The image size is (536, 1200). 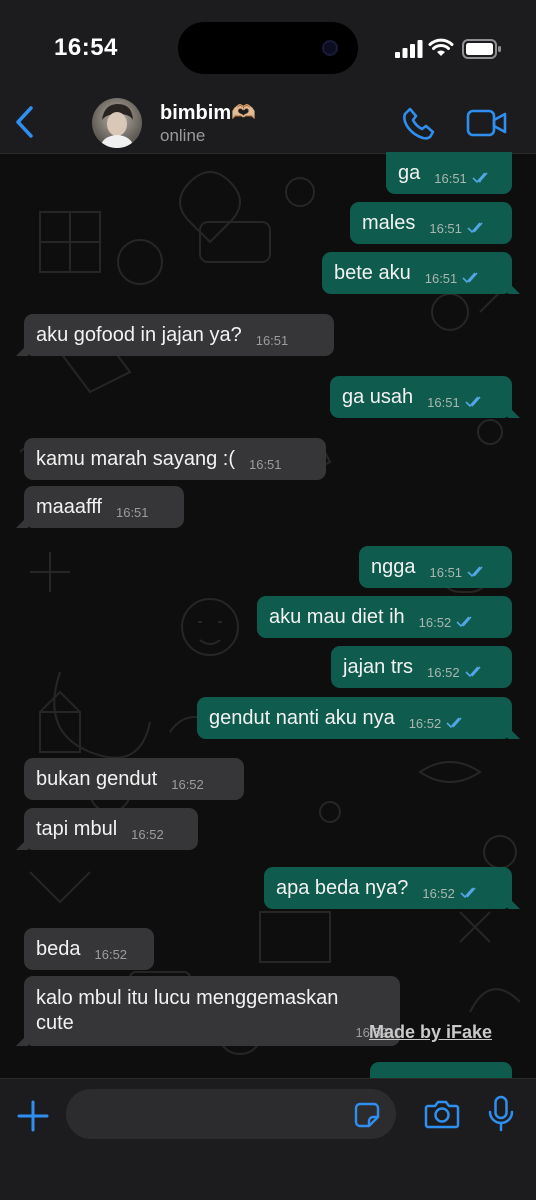 I want to click on message-bubble-incoming: bukan gendut 16:52, so click(x=134, y=779).